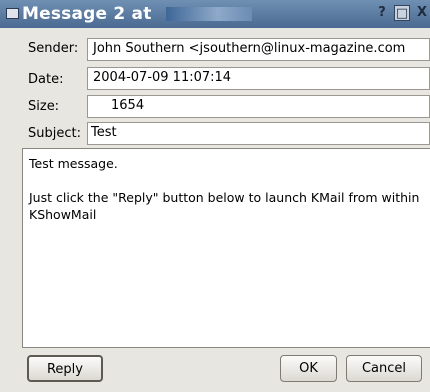  Describe the element at coordinates (209, 14) in the screenshot. I see `redacted-account-name` at that location.